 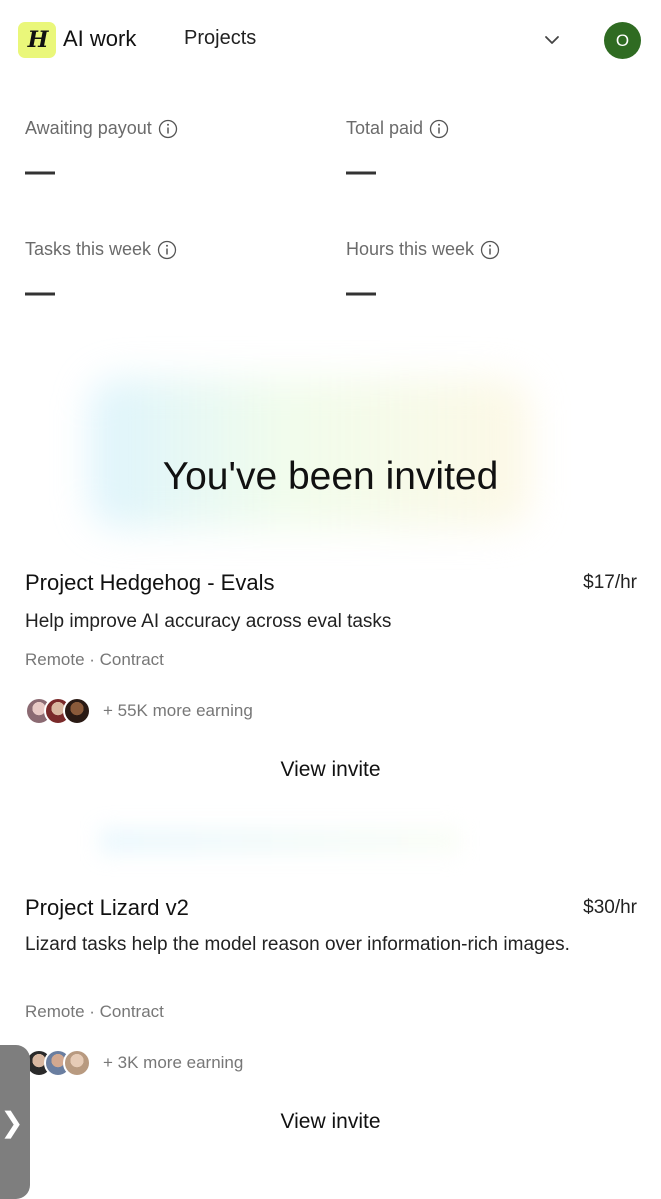 What do you see at coordinates (173, 1062) in the screenshot?
I see `earning-count: + 3K more earning` at bounding box center [173, 1062].